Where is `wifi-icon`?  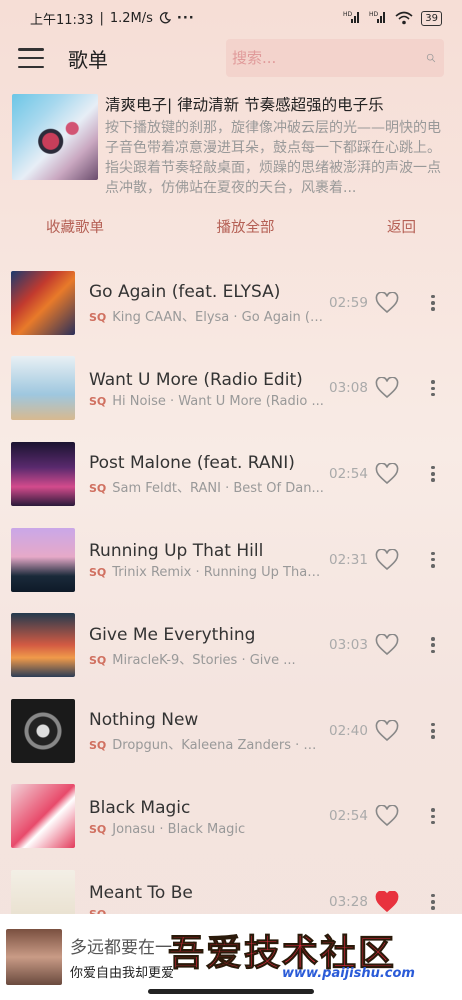
wifi-icon is located at coordinates (404, 18).